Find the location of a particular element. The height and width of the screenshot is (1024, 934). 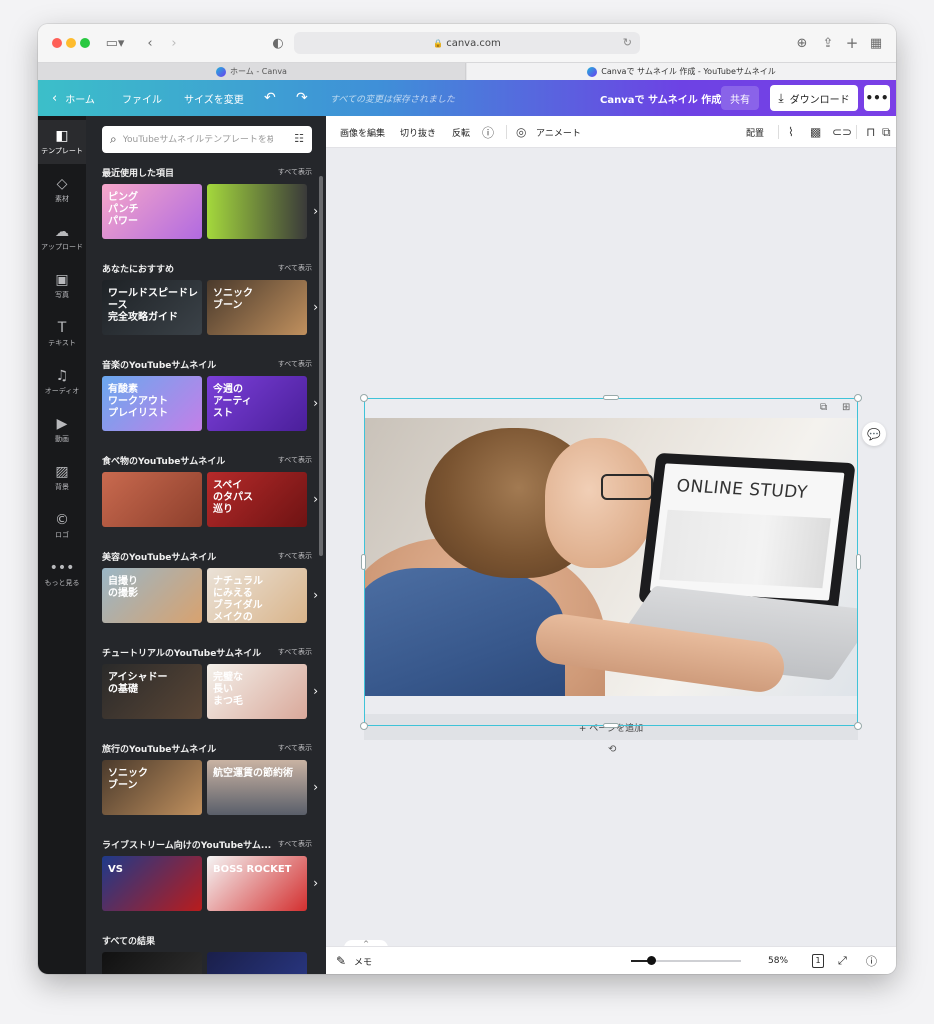

home-button: ‹ ホーム is located at coordinates (73, 98).